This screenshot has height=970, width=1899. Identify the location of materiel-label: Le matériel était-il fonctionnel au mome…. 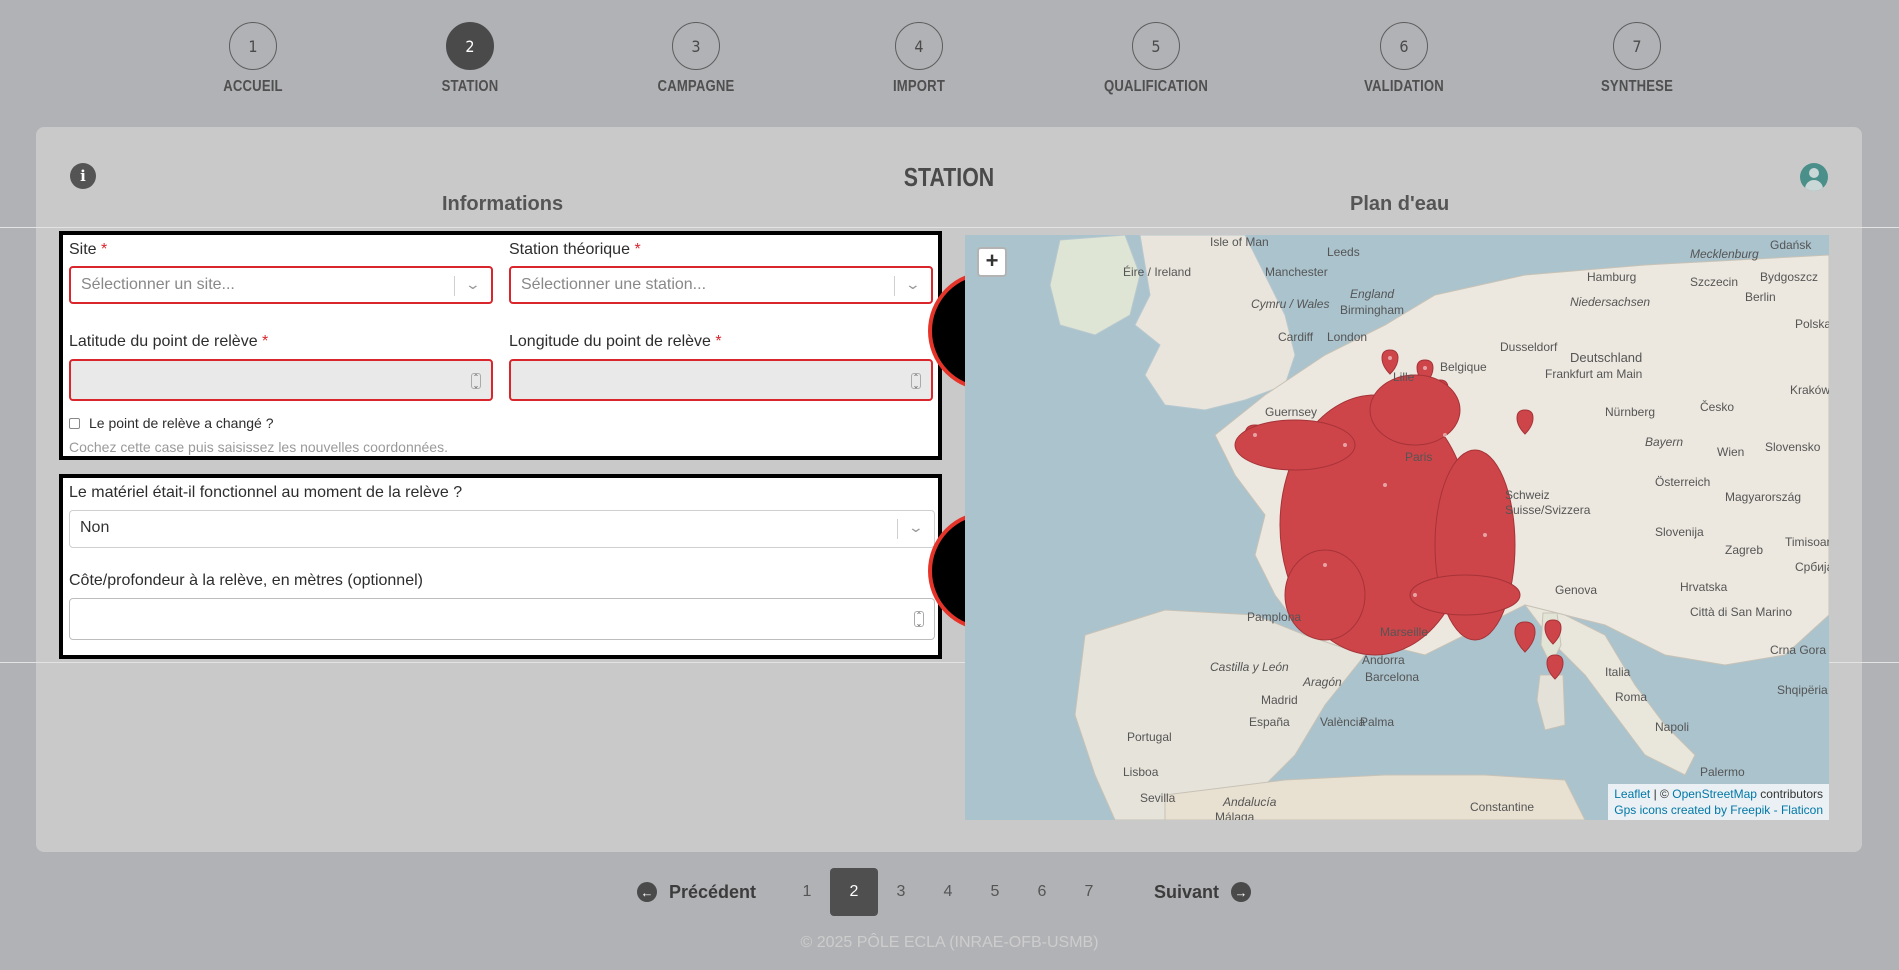
(266, 492).